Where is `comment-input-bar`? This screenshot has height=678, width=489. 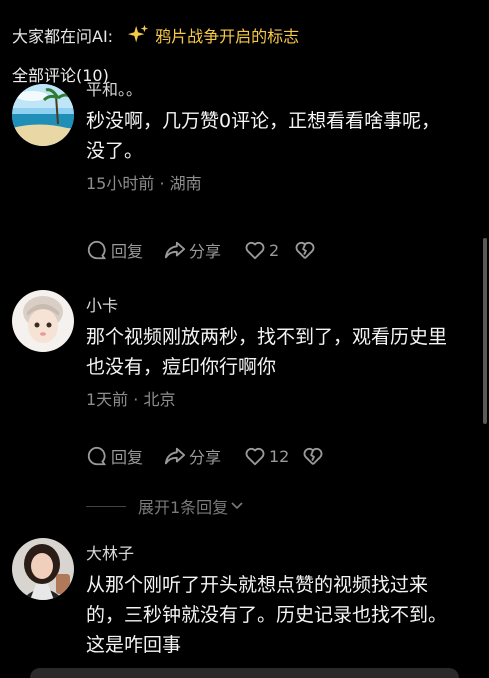
comment-input-bar is located at coordinates (244, 673).